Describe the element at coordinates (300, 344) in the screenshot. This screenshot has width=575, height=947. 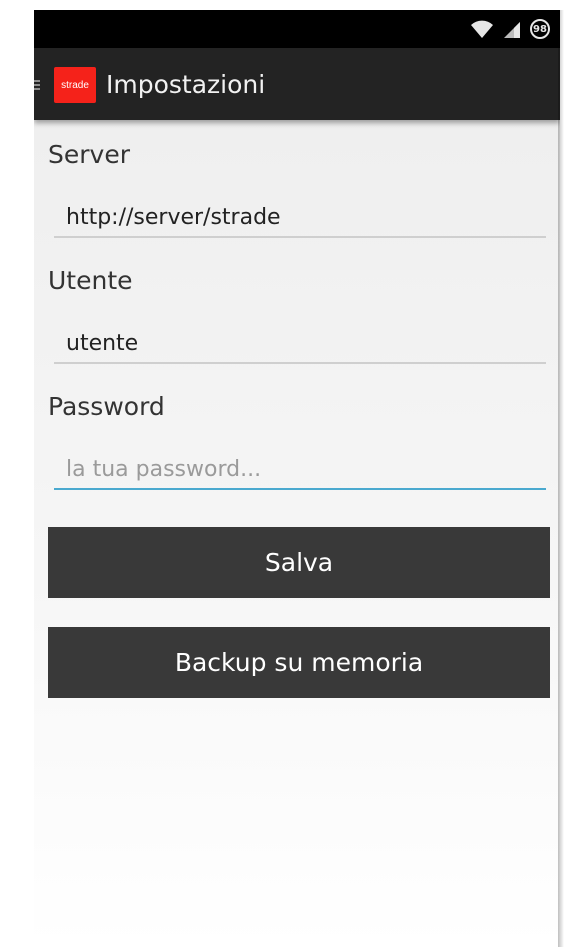
I see `user-input` at that location.